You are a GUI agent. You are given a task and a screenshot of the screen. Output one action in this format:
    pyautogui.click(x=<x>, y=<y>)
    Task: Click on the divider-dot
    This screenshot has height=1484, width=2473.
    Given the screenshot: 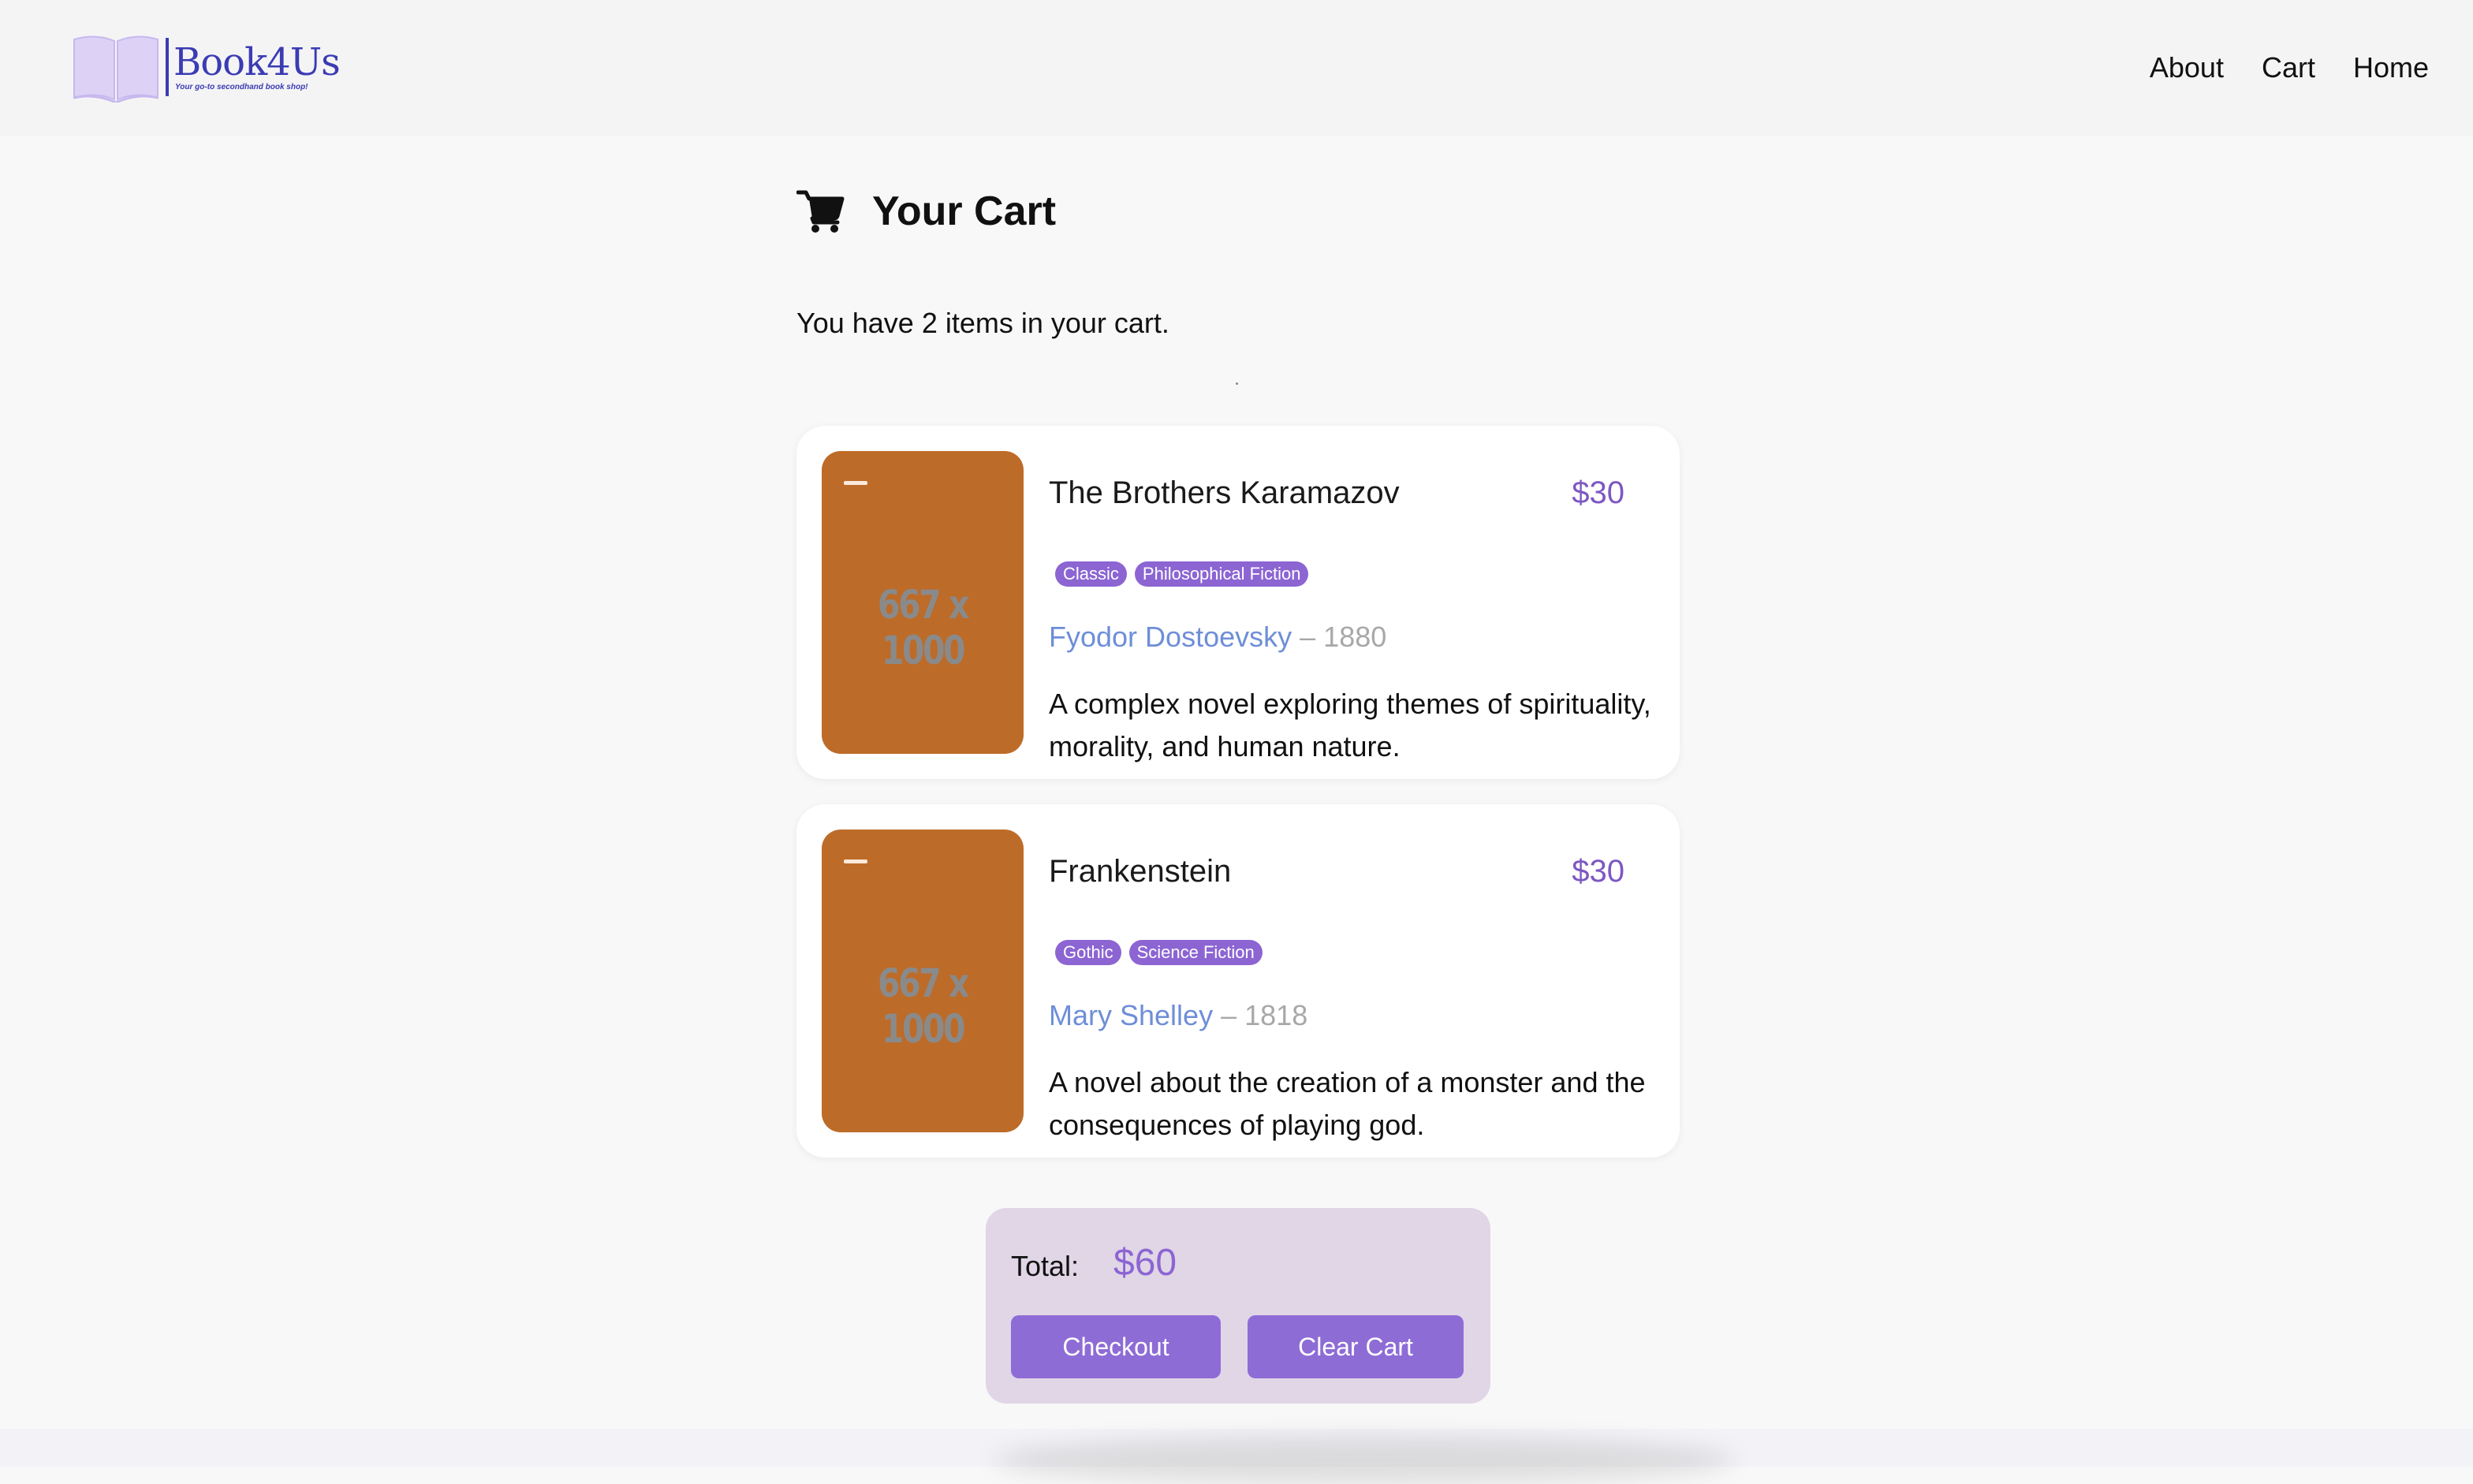 What is the action you would take?
    pyautogui.click(x=1237, y=383)
    